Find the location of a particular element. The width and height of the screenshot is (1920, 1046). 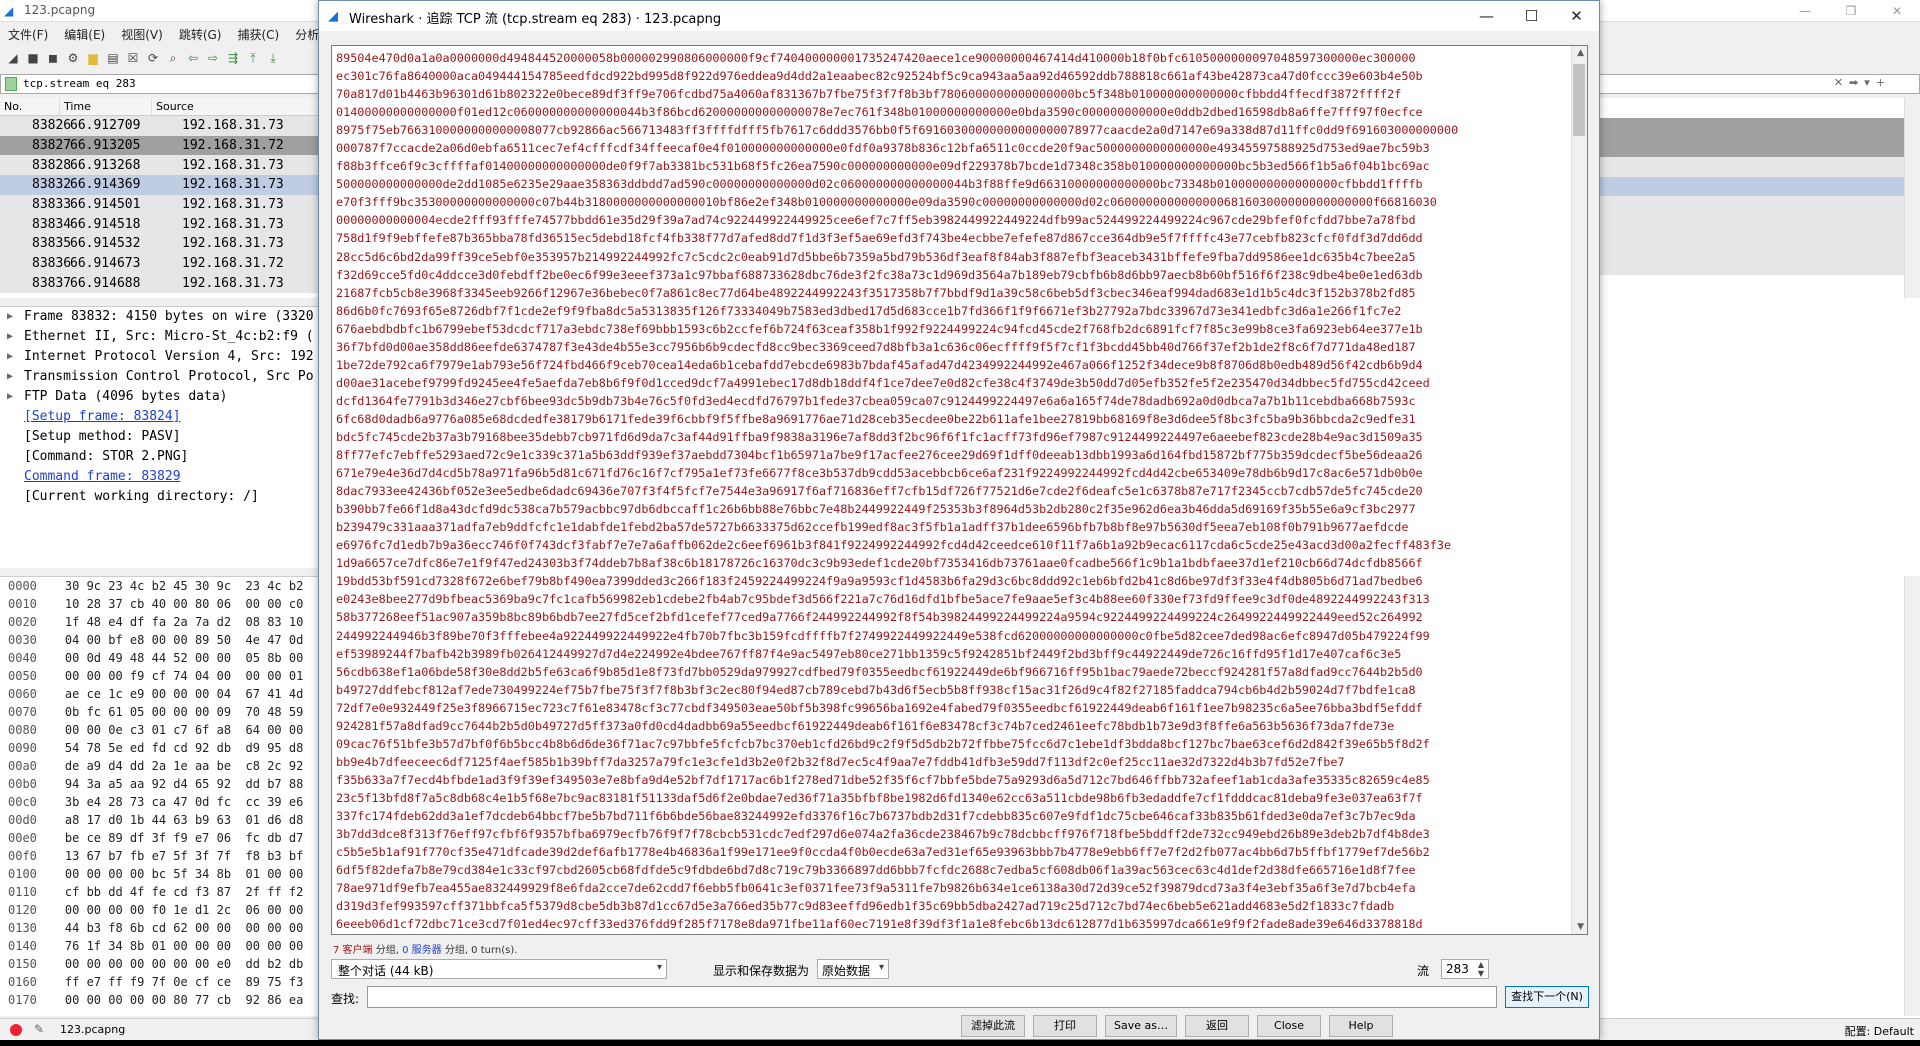

bytes-row: 0010 10 28 37 cb 40 00 80 06 00 00 c0 is located at coordinates (161, 604).